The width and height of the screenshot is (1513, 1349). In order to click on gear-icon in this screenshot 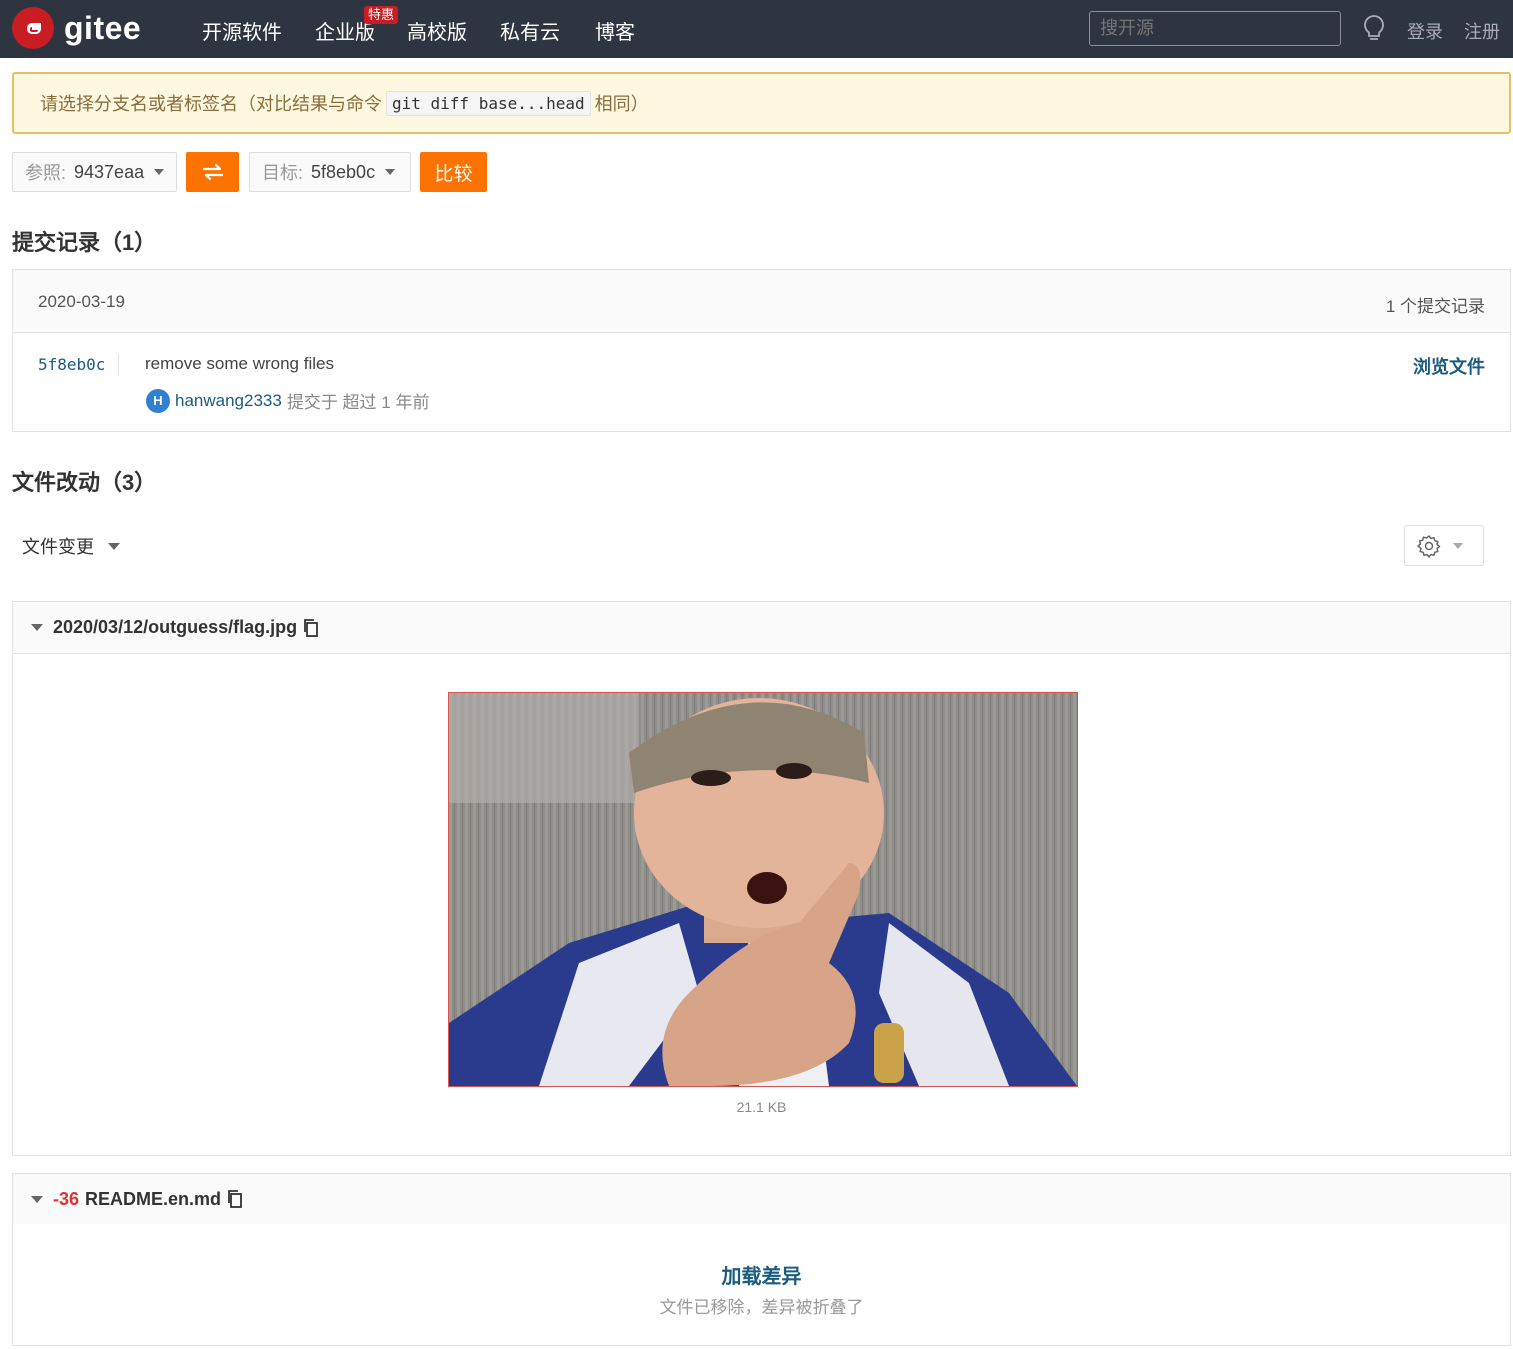, I will do `click(1429, 546)`.